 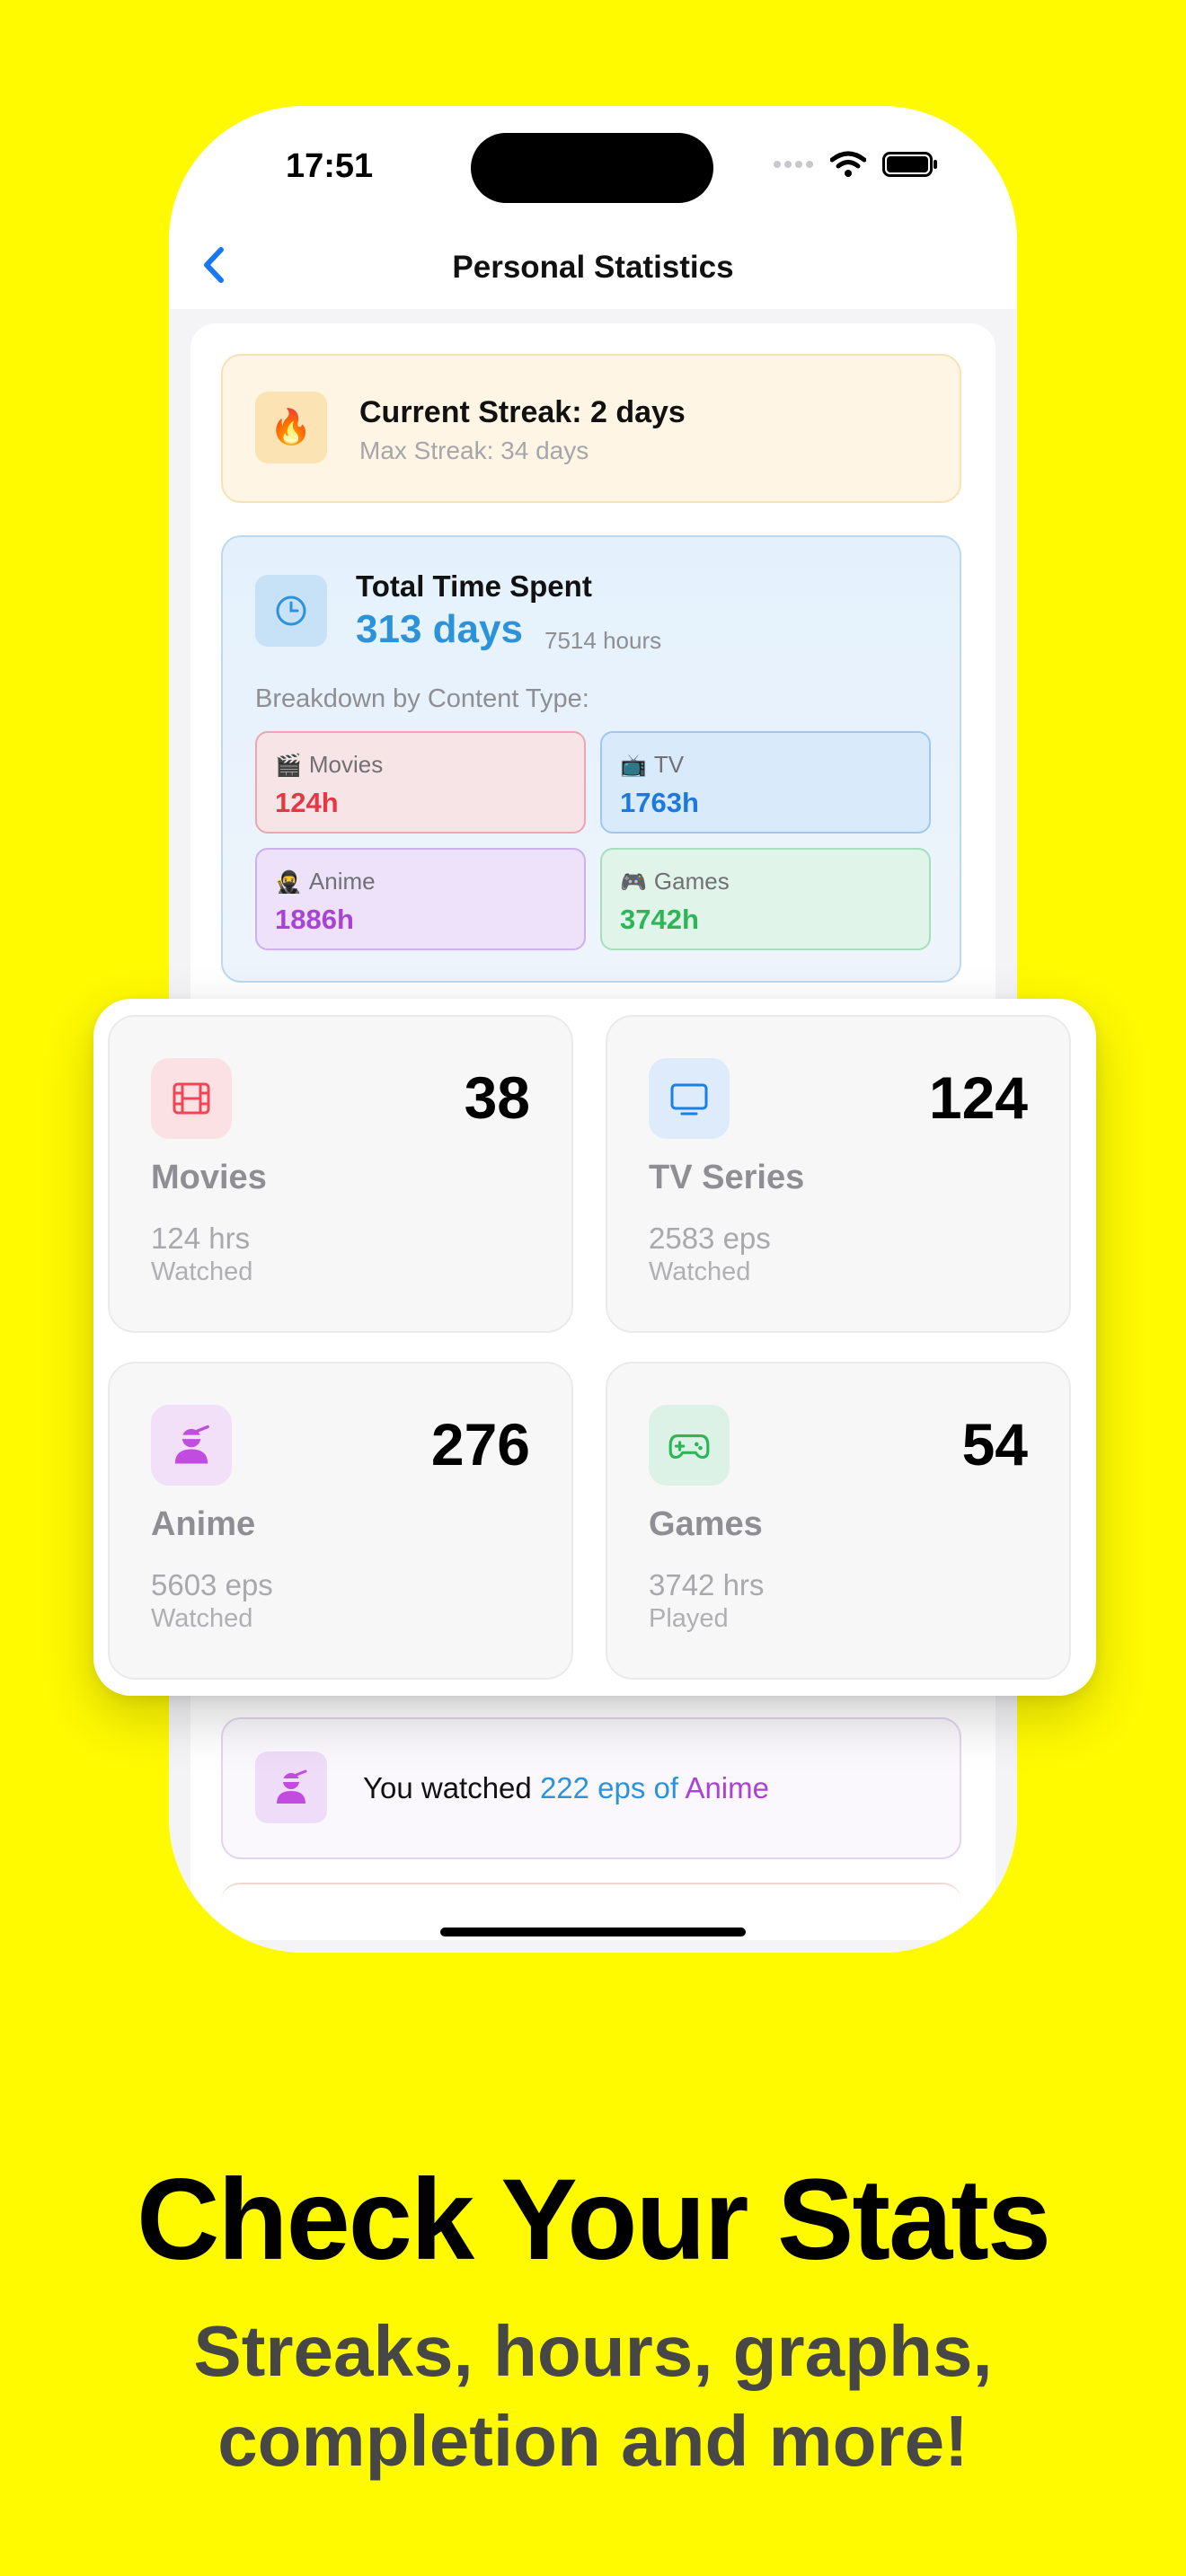 I want to click on max-streak: Max Streak: 34 days, so click(x=474, y=450).